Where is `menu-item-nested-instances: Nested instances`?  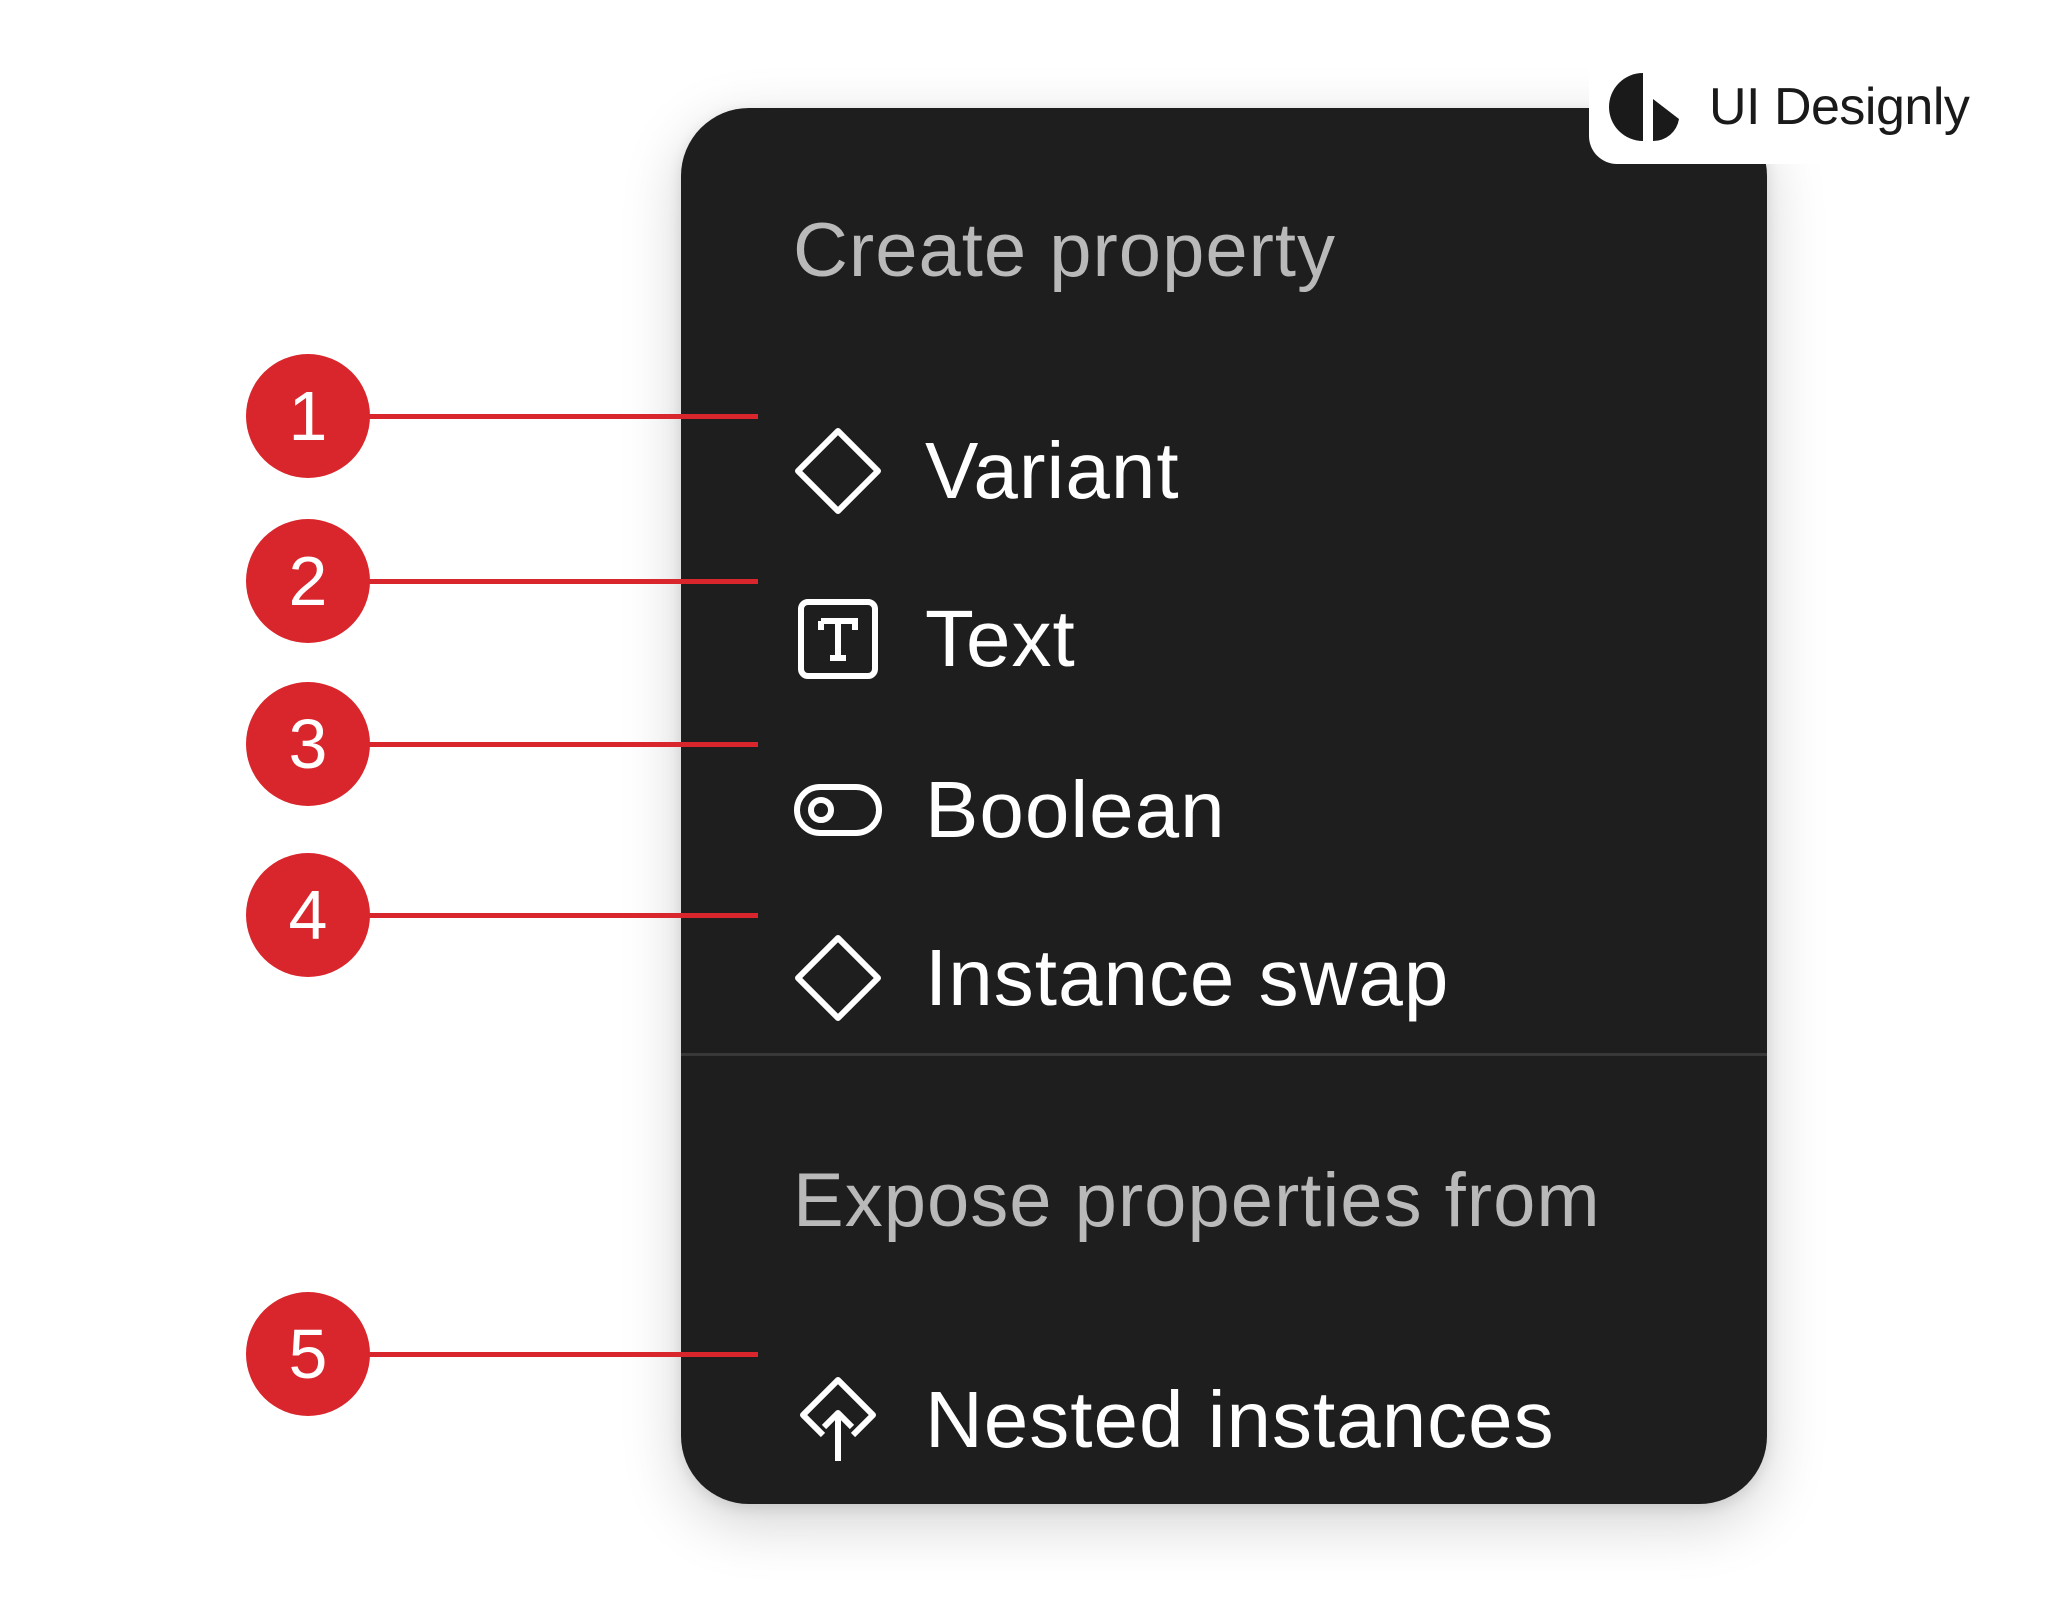 menu-item-nested-instances: Nested instances is located at coordinates (1243, 1420).